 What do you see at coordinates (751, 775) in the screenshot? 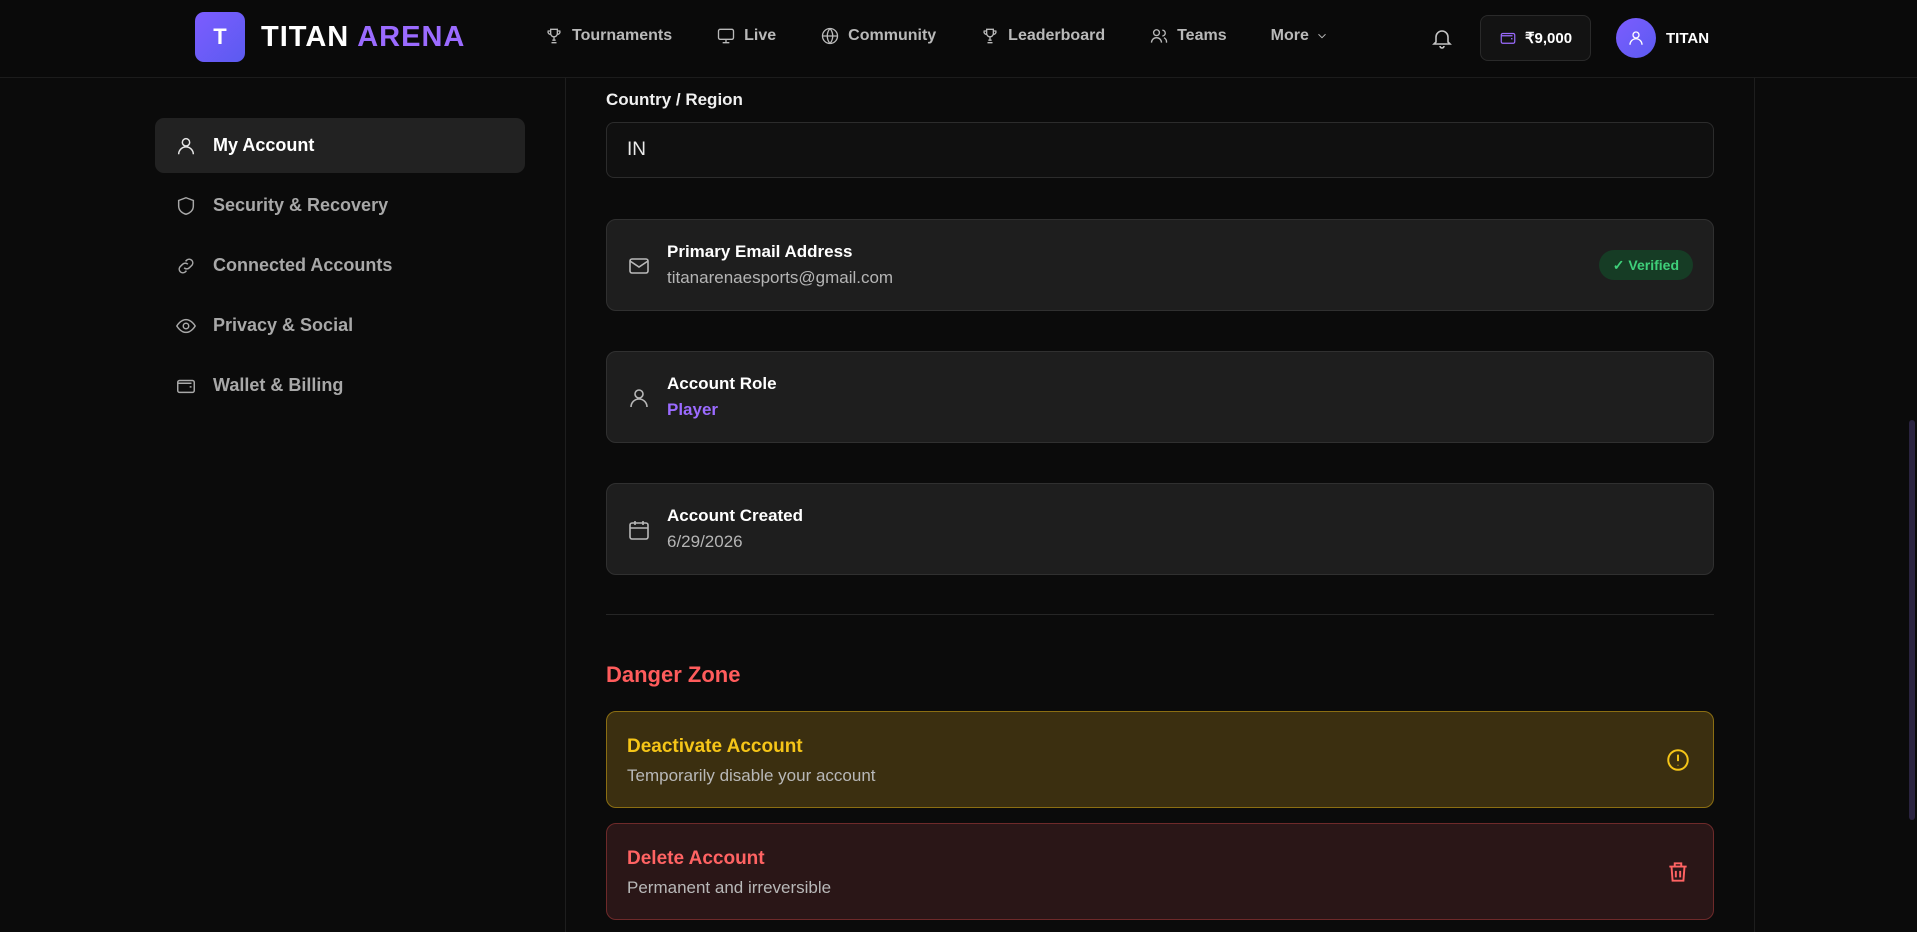
I see `deactivate-desc: Temporarily disable your account` at bounding box center [751, 775].